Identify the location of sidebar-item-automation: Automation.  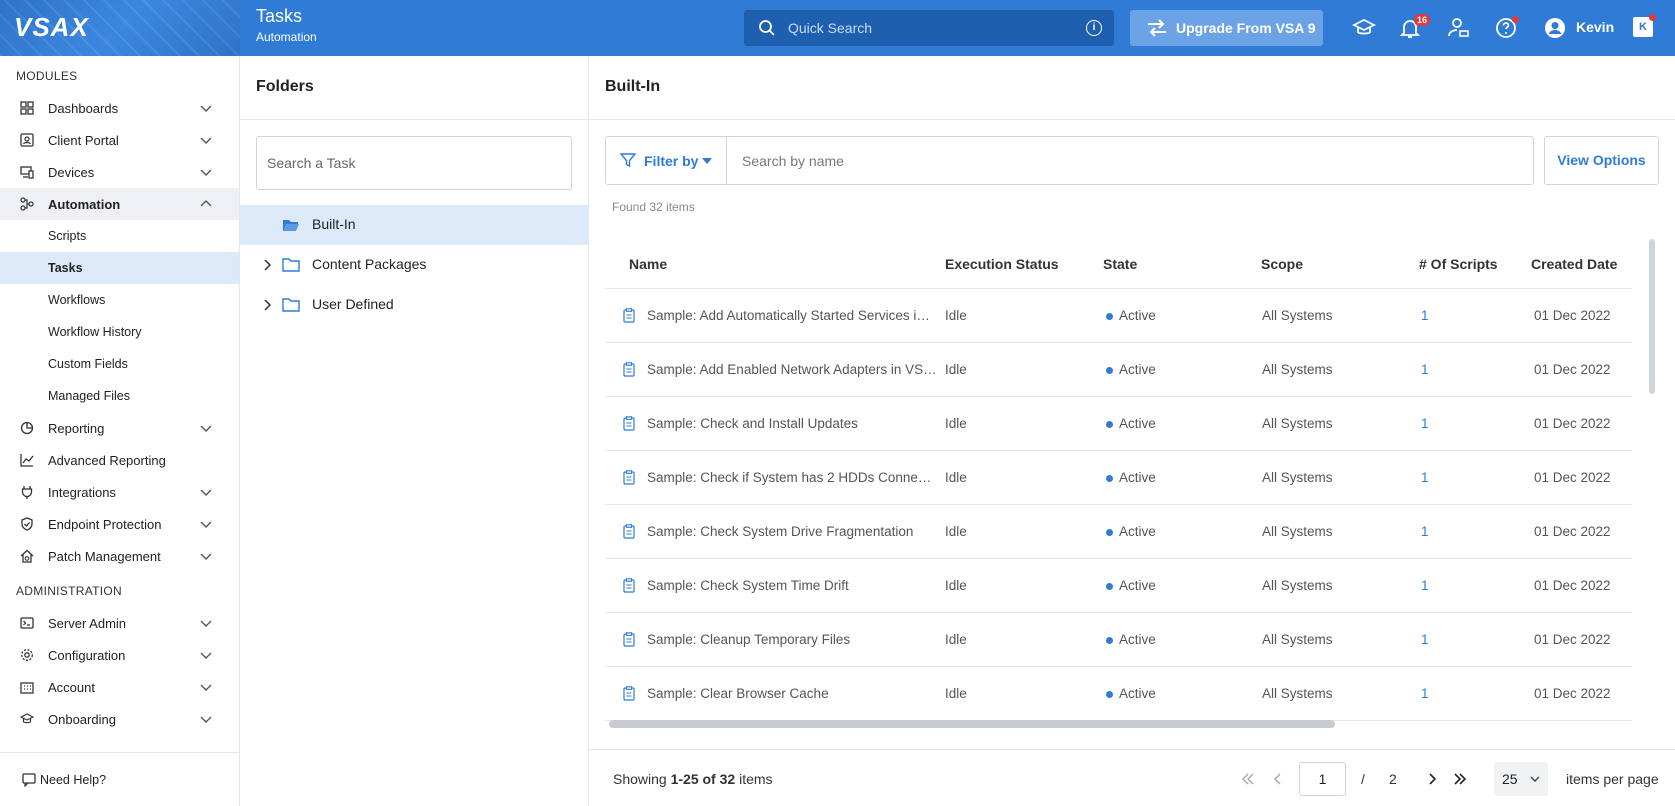
(119, 204).